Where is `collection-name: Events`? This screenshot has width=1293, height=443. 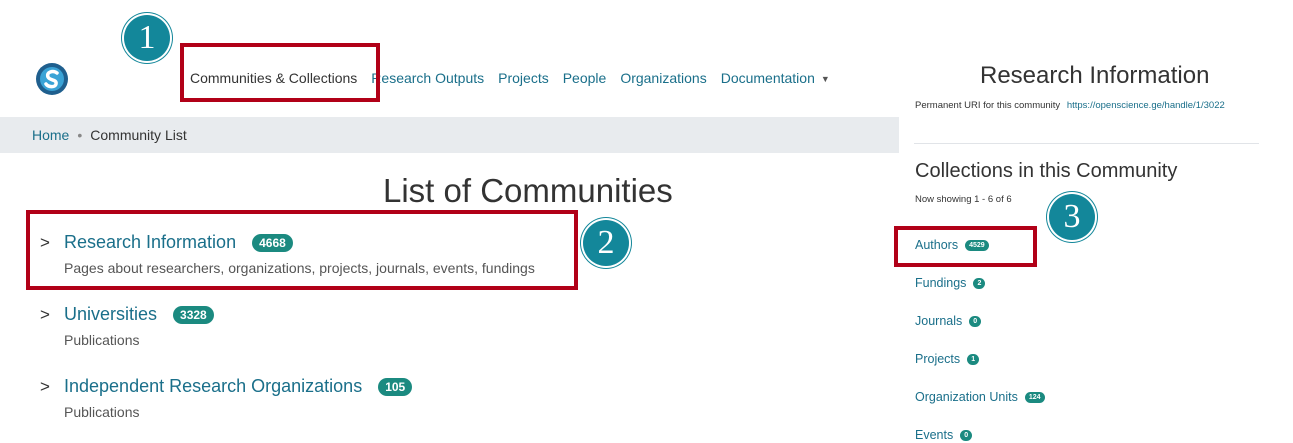
collection-name: Events is located at coordinates (934, 435).